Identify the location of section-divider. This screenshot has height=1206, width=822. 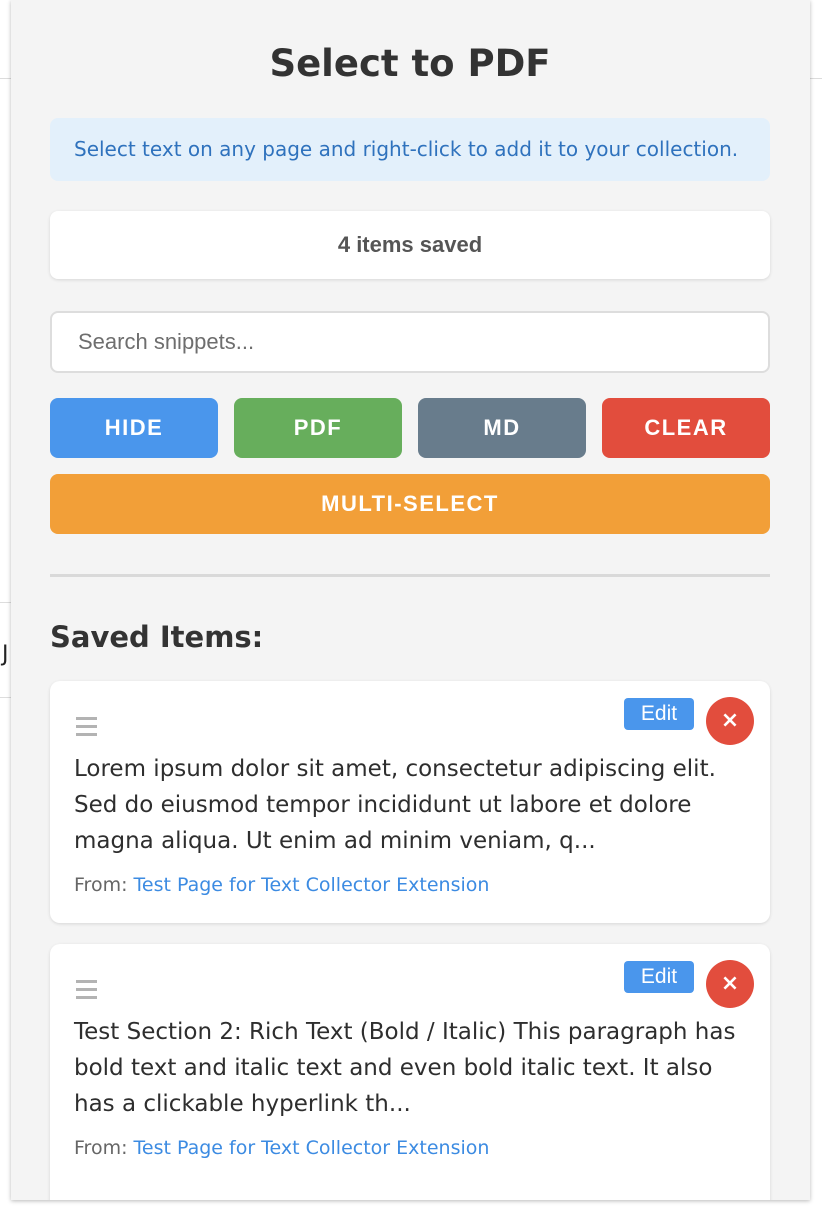
(410, 575).